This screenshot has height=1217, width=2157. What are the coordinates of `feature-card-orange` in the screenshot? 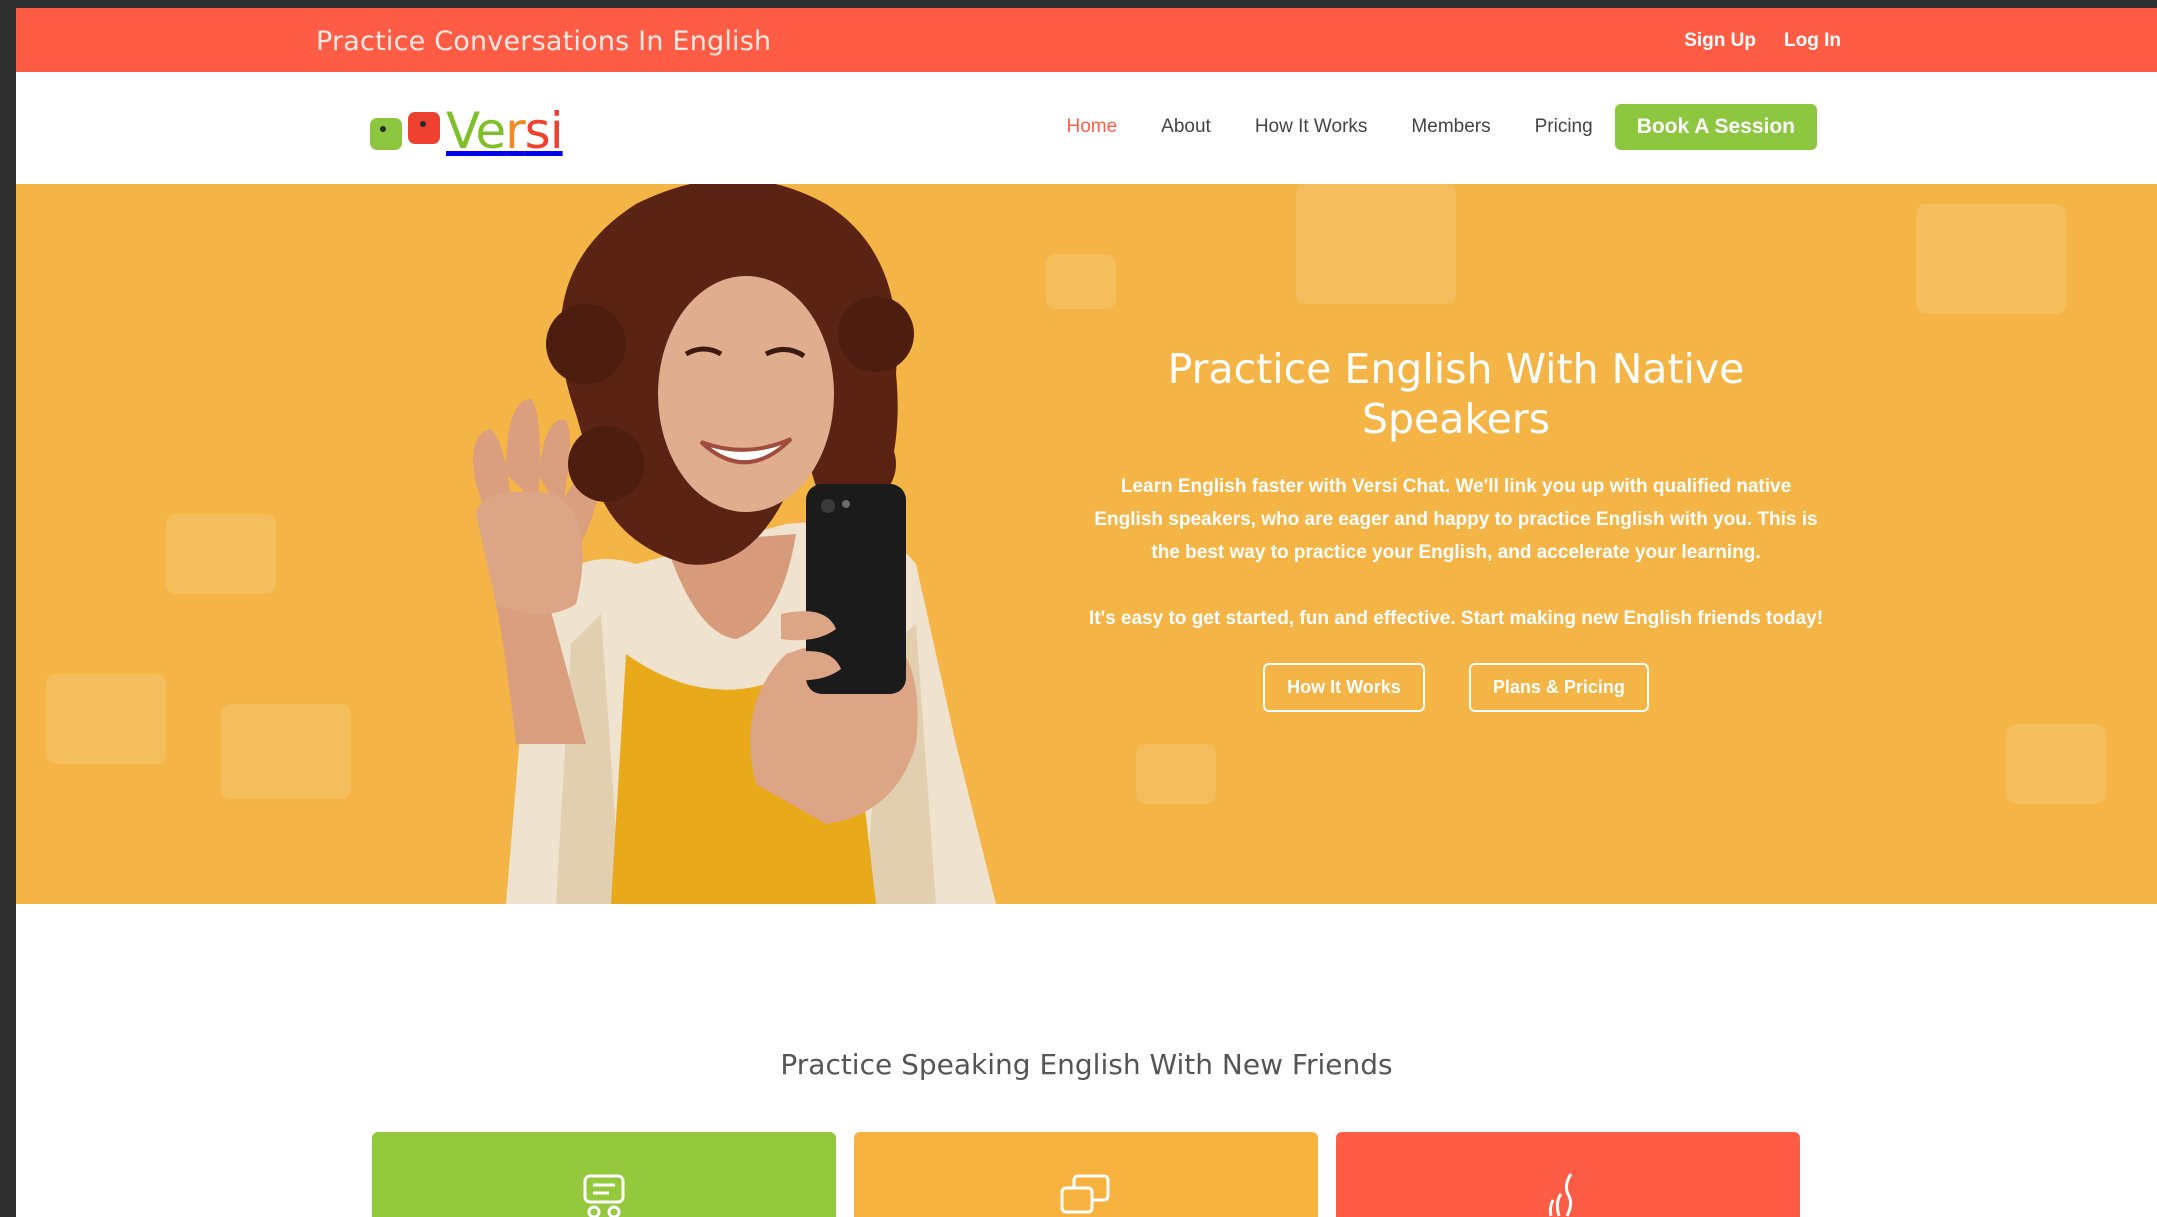 It's located at (1086, 1174).